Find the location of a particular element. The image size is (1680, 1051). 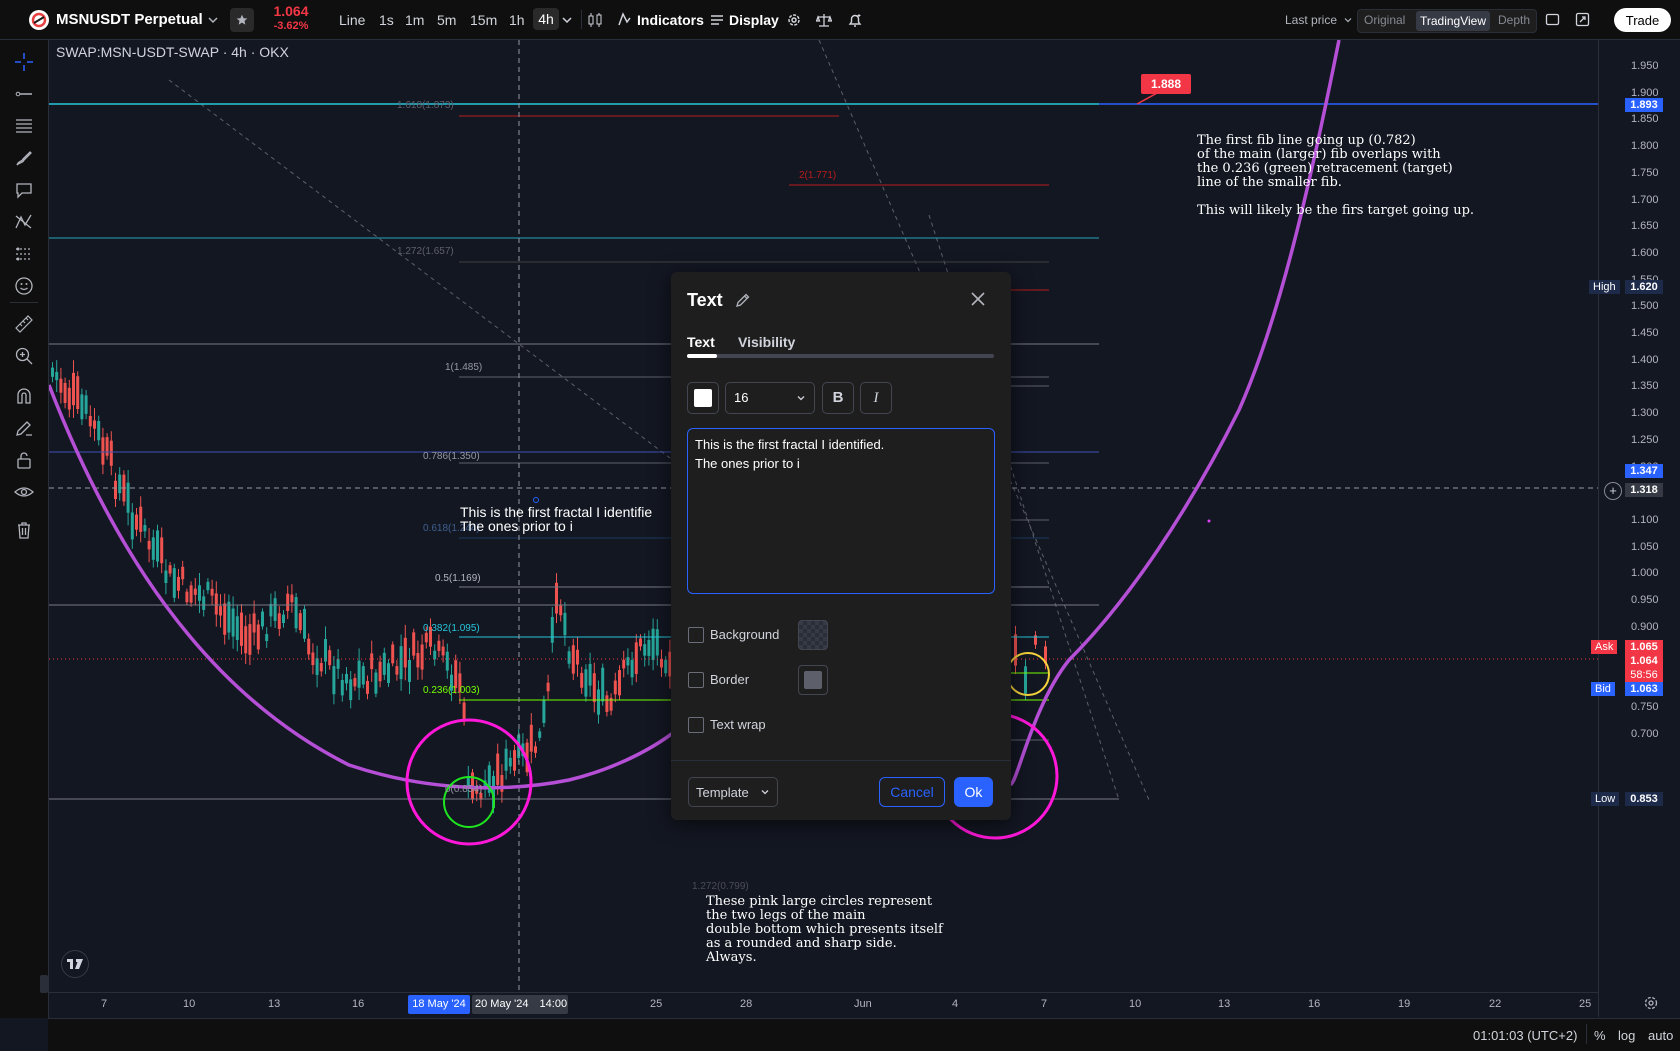

fullscreen-icon is located at coordinates (1582, 19).